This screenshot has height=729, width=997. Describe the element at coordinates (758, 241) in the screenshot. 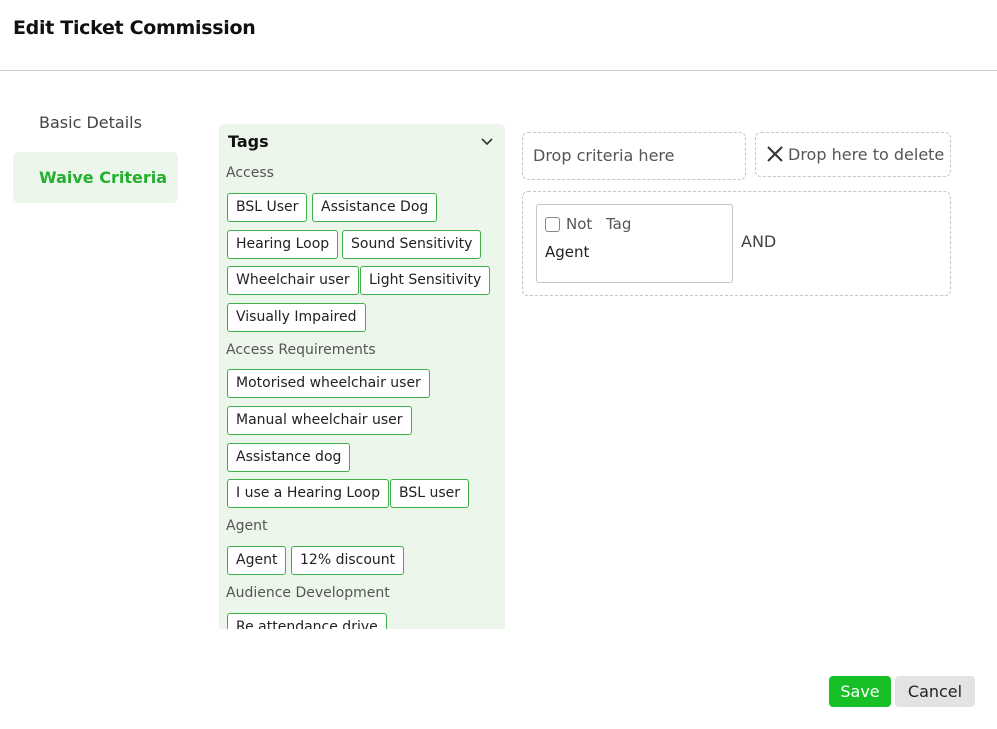

I see `and-operator: AND` at that location.